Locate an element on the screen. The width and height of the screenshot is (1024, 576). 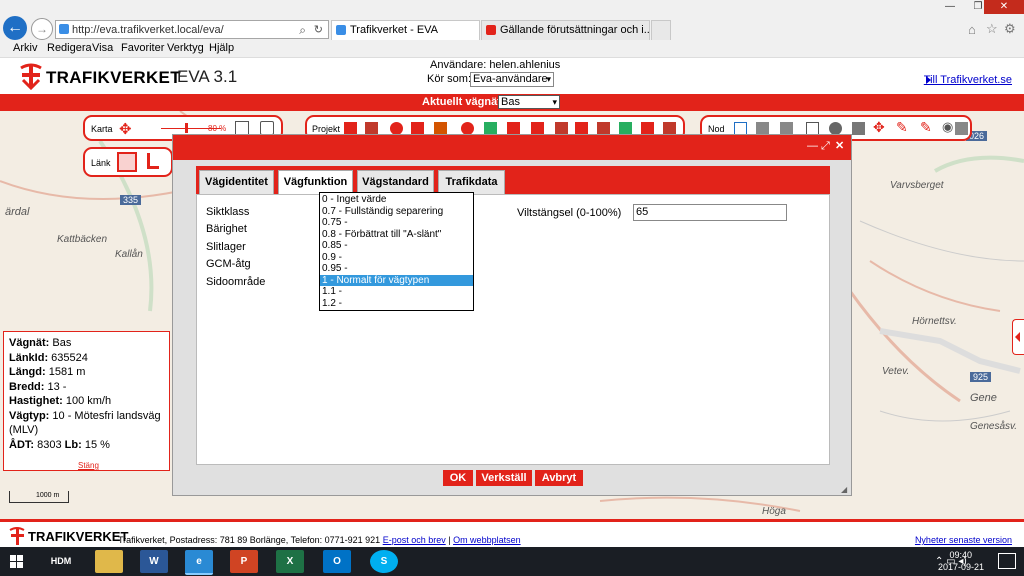
node-tool-icon is located at coordinates (858, 128).